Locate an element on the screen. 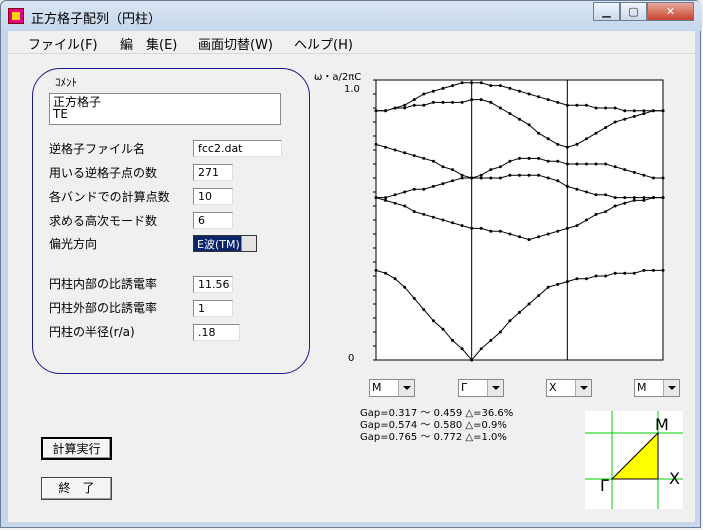  path-select-1-value: M is located at coordinates (377, 387).